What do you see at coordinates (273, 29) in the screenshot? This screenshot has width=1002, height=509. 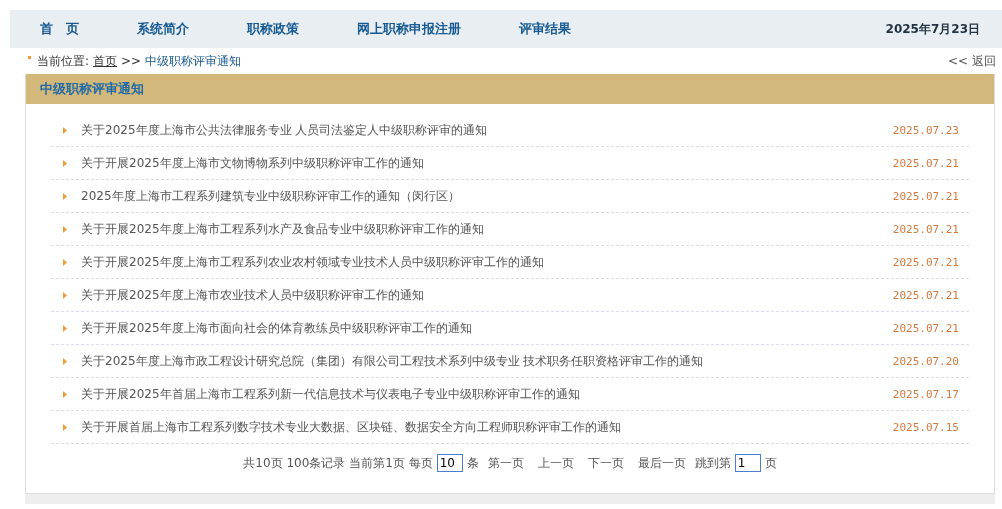 I see `nav-link: 职称政策` at bounding box center [273, 29].